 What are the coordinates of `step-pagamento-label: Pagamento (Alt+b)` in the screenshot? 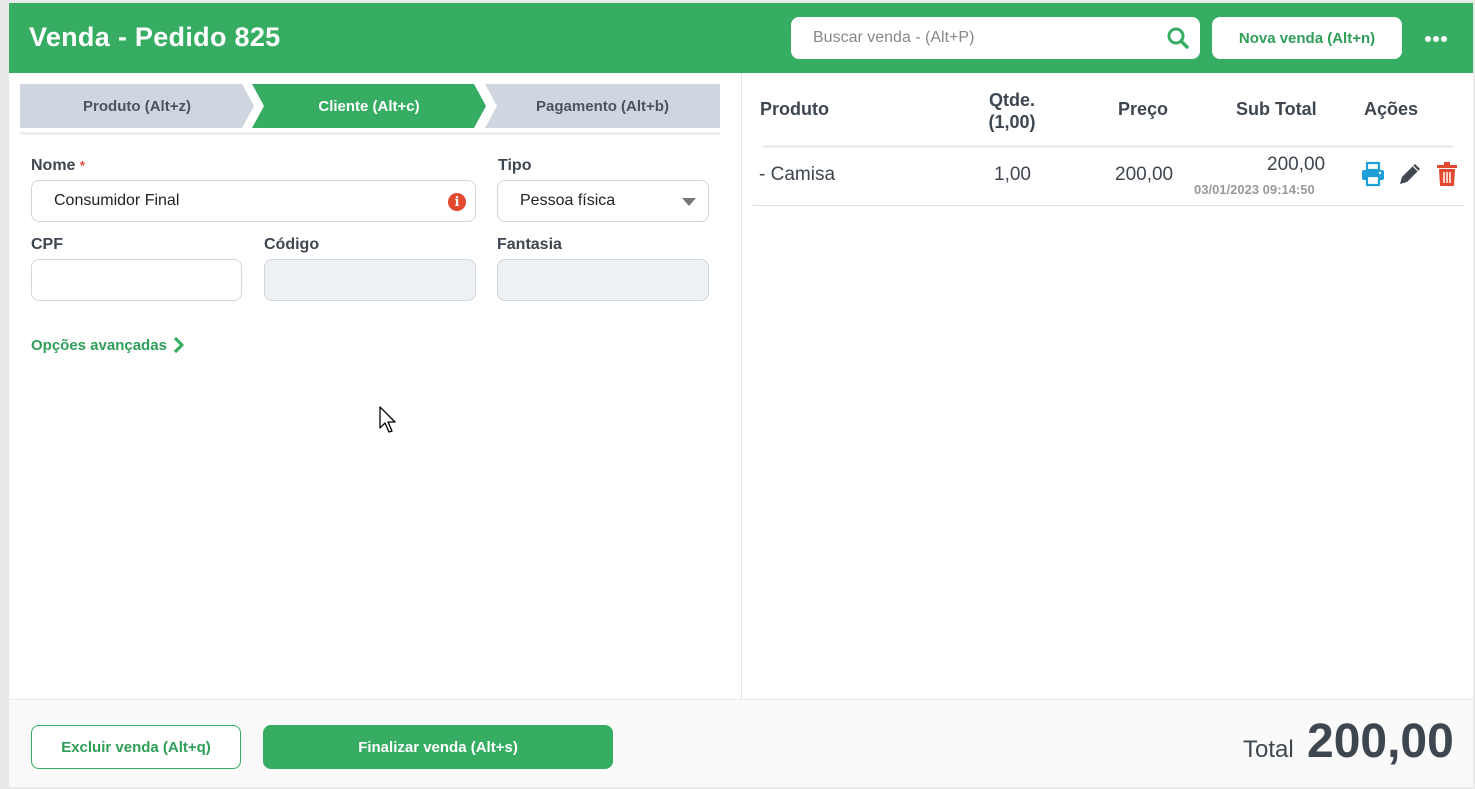 It's located at (602, 106).